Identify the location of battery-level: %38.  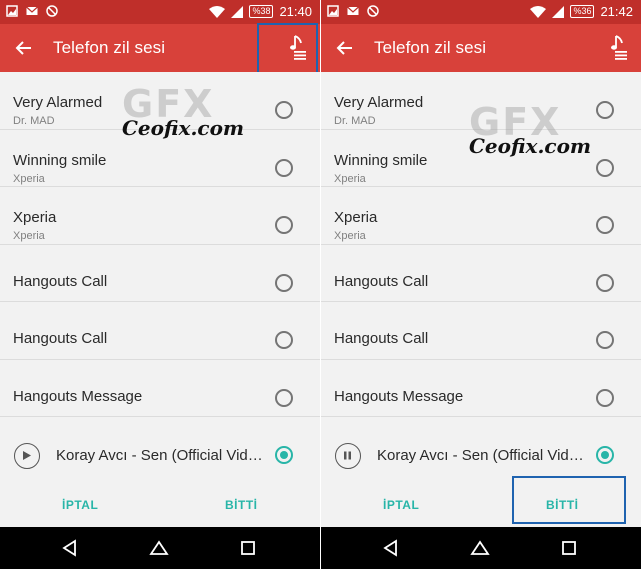
(261, 11).